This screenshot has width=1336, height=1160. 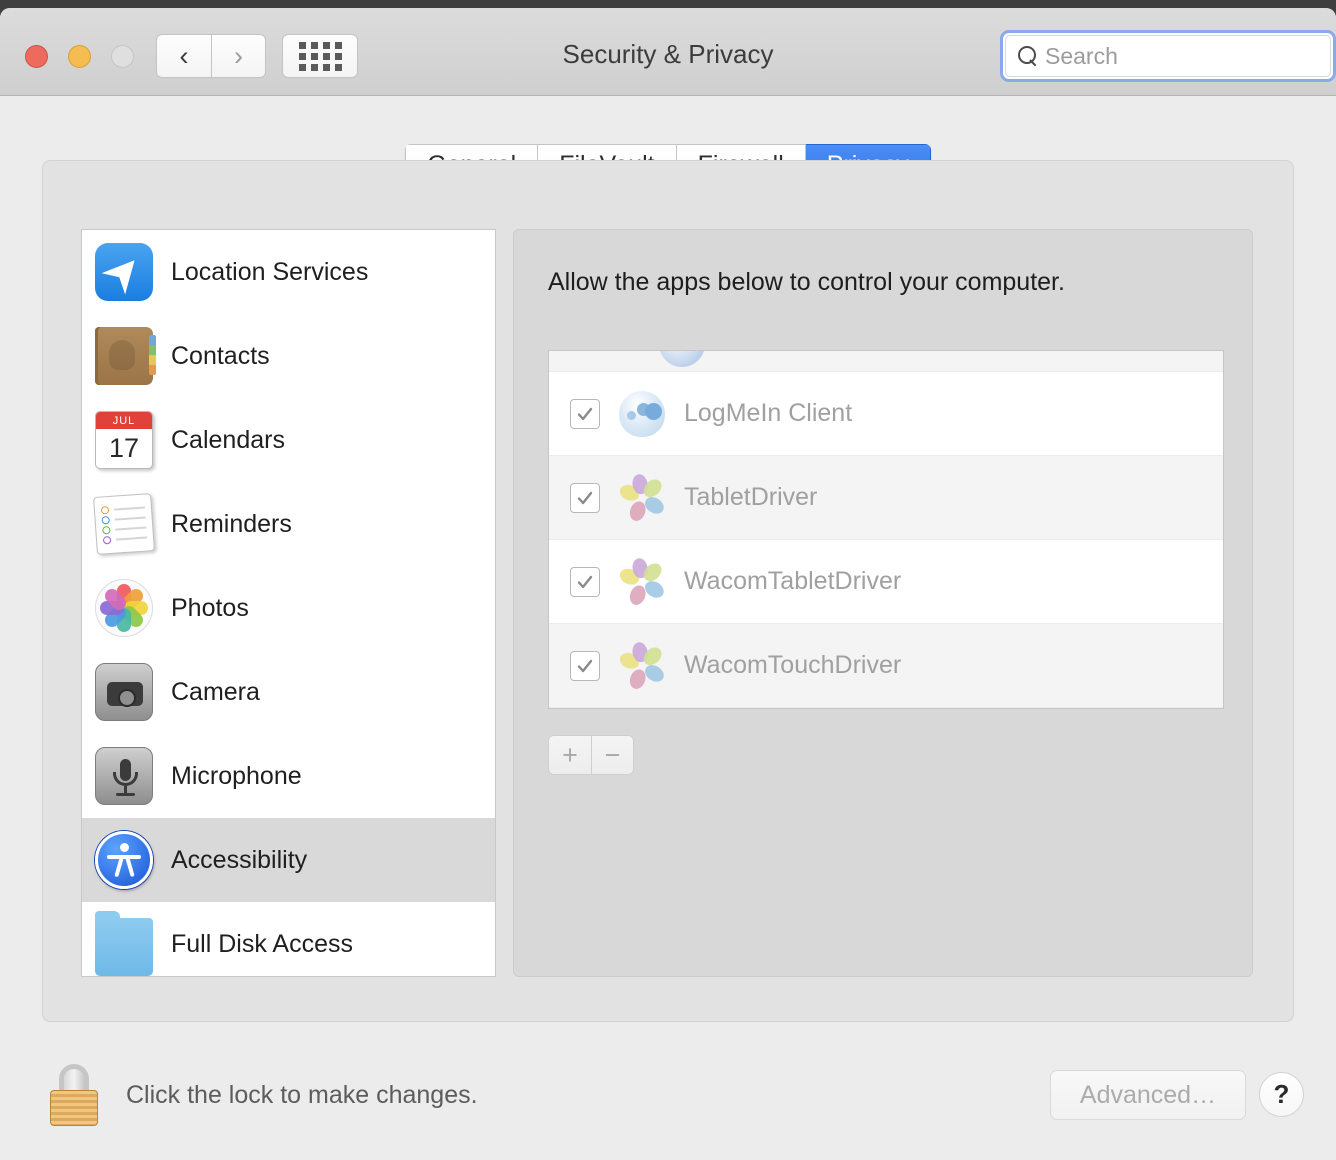 What do you see at coordinates (270, 271) in the screenshot?
I see `sidebar-item-label: Location Services` at bounding box center [270, 271].